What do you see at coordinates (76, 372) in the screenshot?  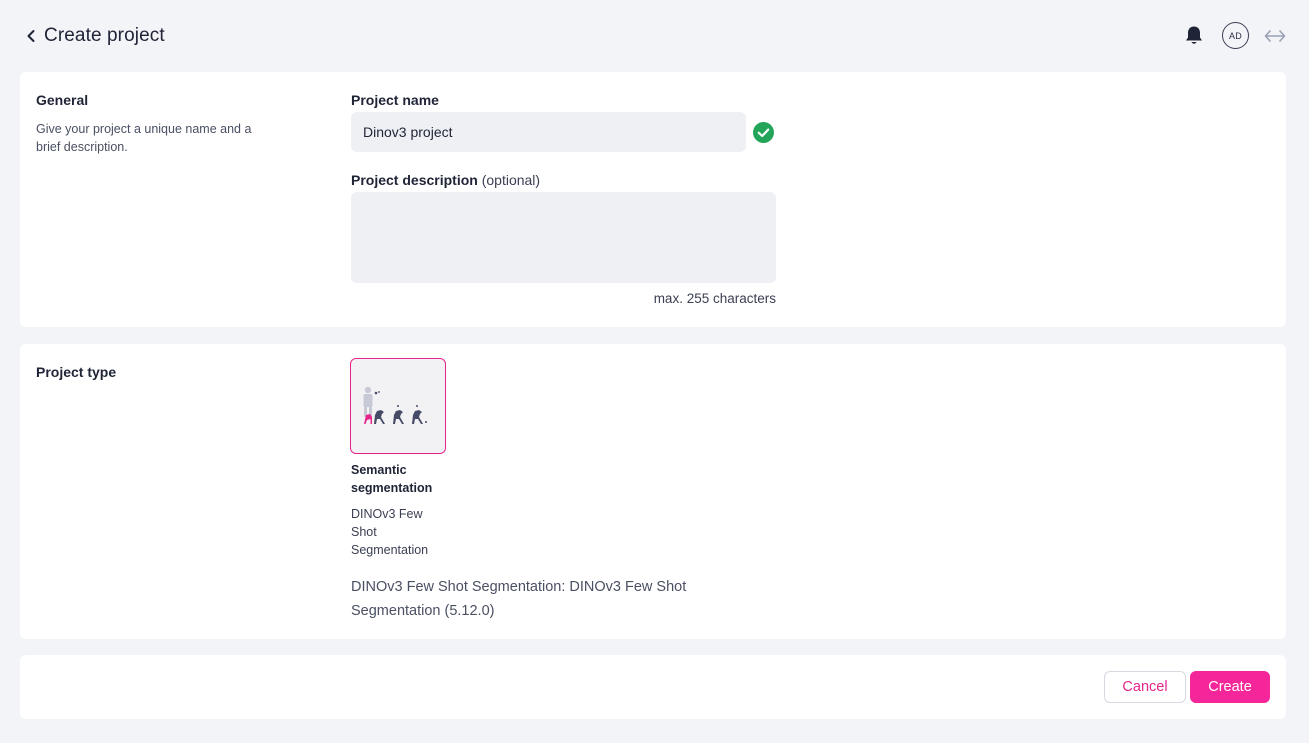 I see `project-type-title: Project type` at bounding box center [76, 372].